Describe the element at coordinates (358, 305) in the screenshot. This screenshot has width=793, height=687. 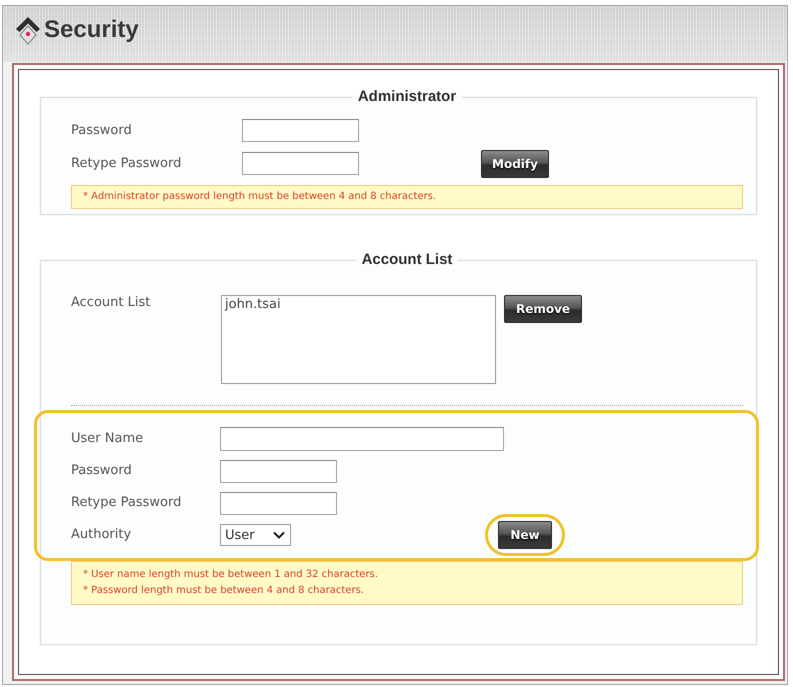
I see `account-list-item: john.tsai` at that location.